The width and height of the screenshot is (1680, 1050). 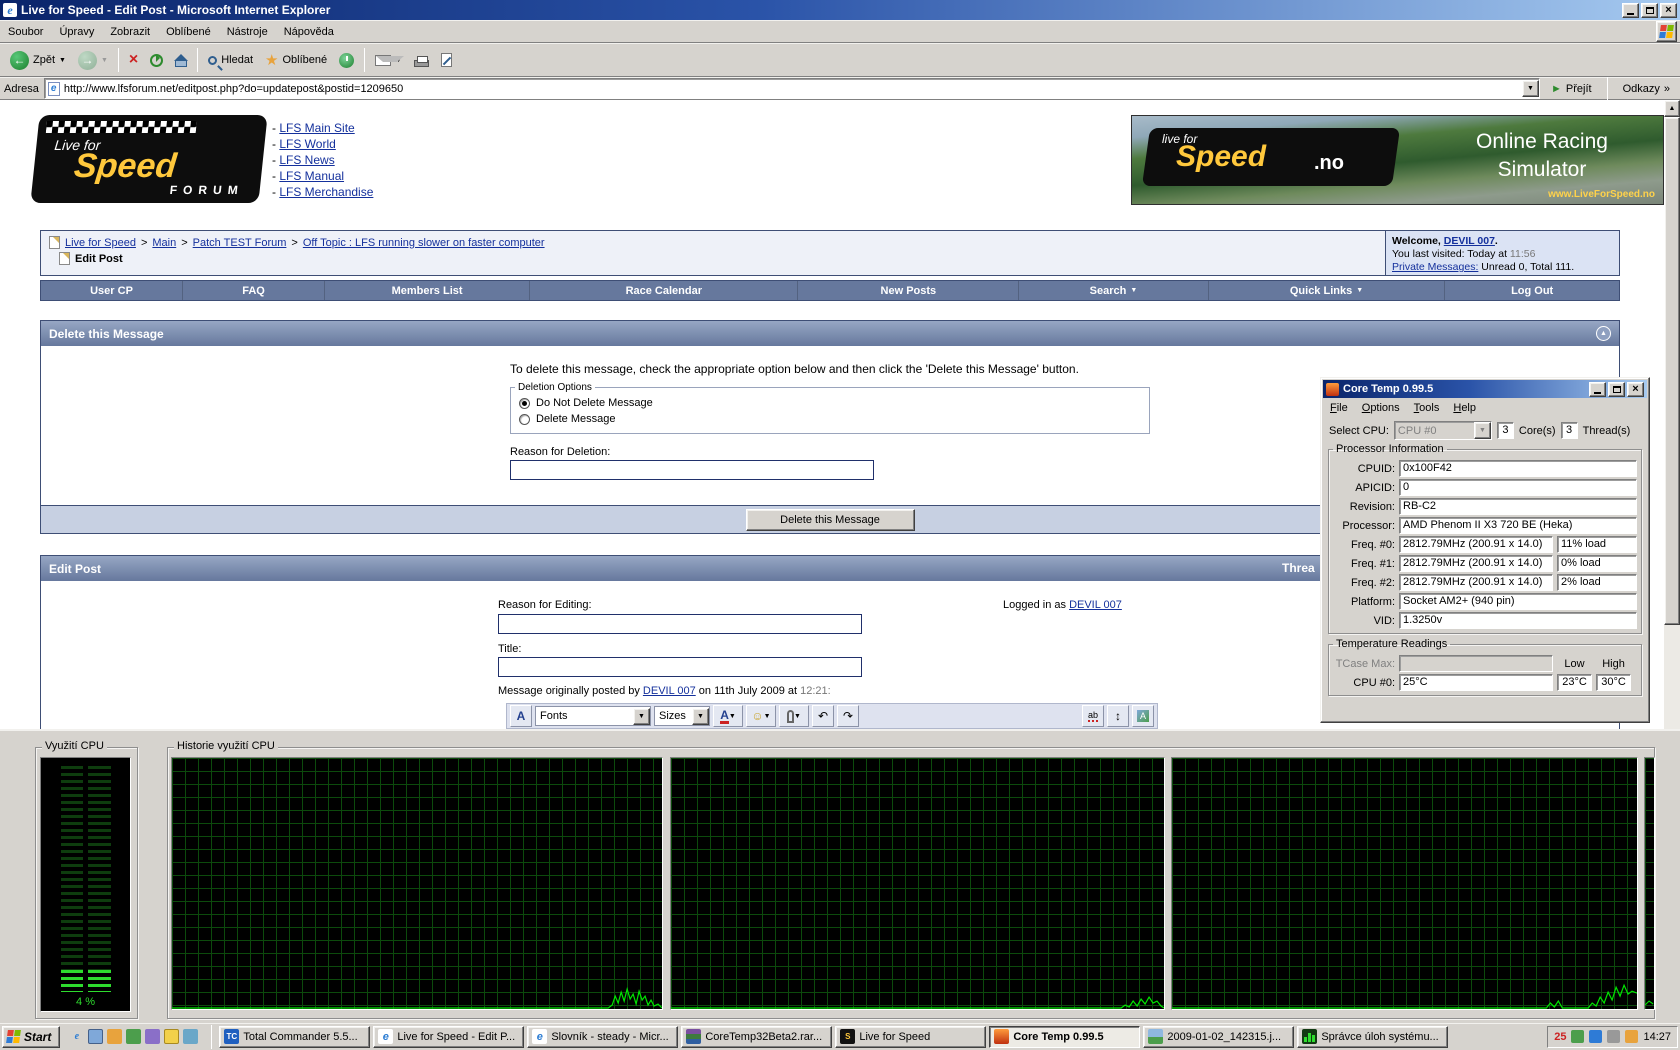 What do you see at coordinates (311, 176) in the screenshot?
I see `link-lfs-manual: LFS Manual` at bounding box center [311, 176].